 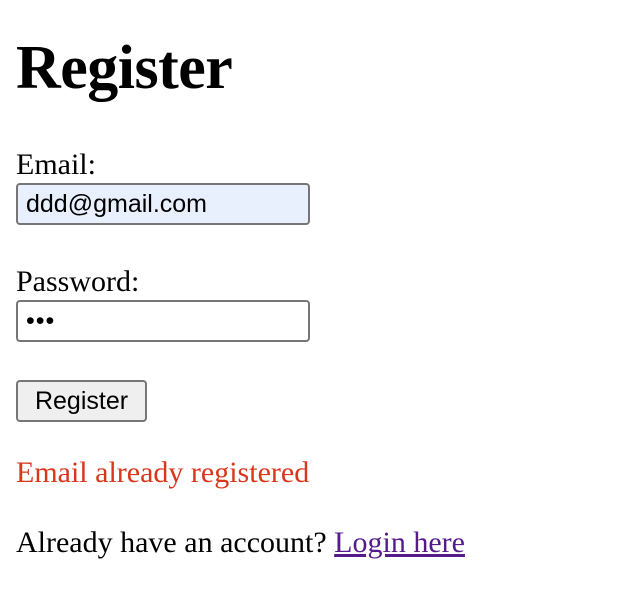 I want to click on login-link: Login here, so click(x=399, y=542).